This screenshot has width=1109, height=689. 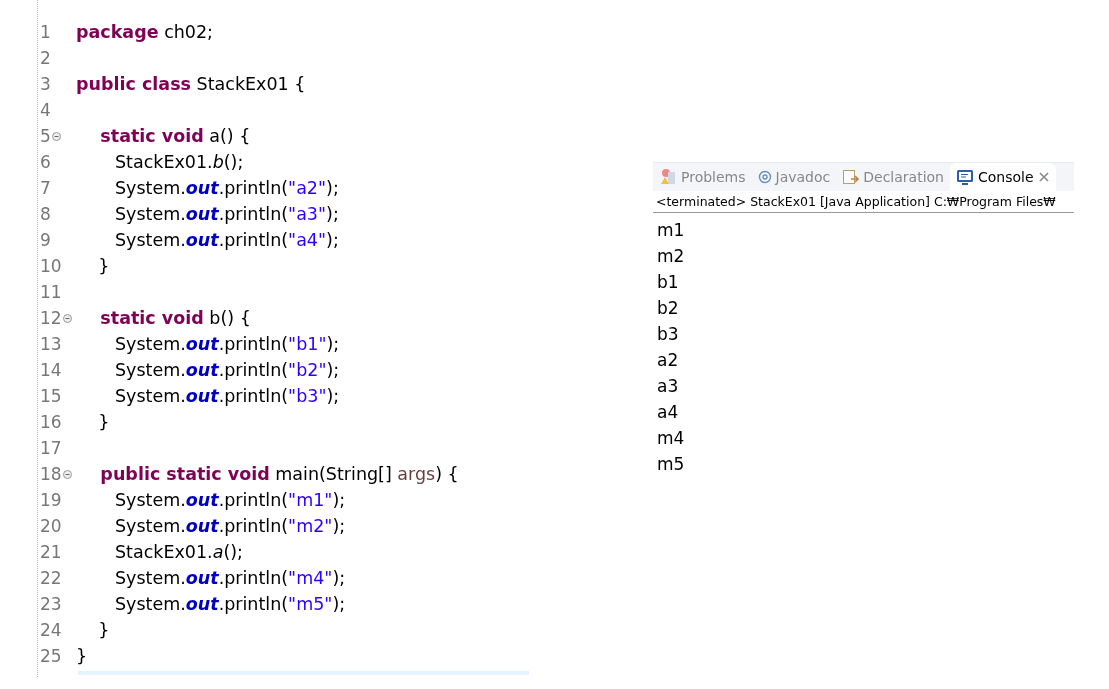 I want to click on console-output-line: m2, so click(x=671, y=256).